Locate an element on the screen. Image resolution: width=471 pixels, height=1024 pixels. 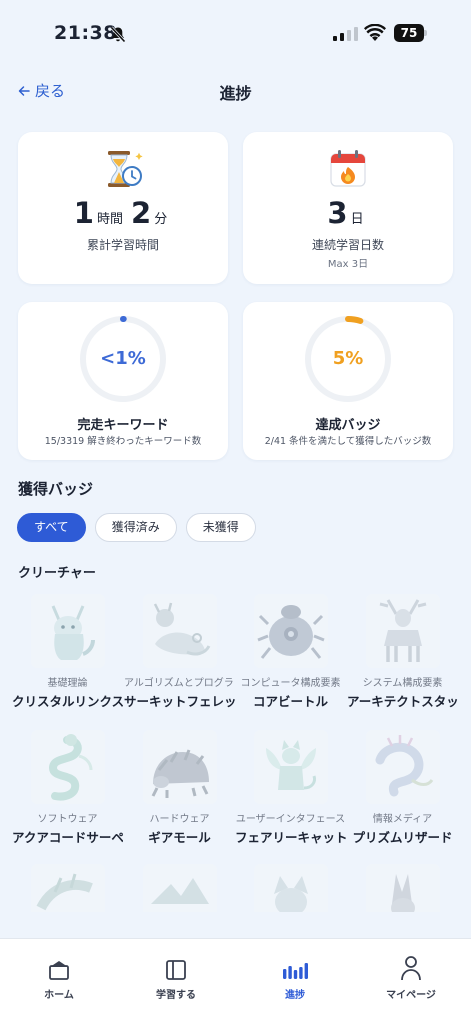
badge-category: ユーザーインタフェース is located at coordinates (290, 819).